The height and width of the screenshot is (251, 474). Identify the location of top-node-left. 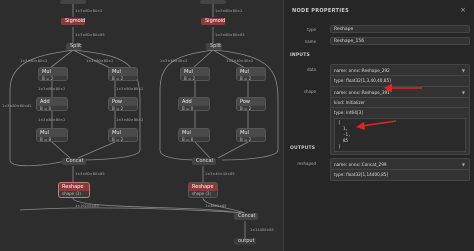
(73, 2).